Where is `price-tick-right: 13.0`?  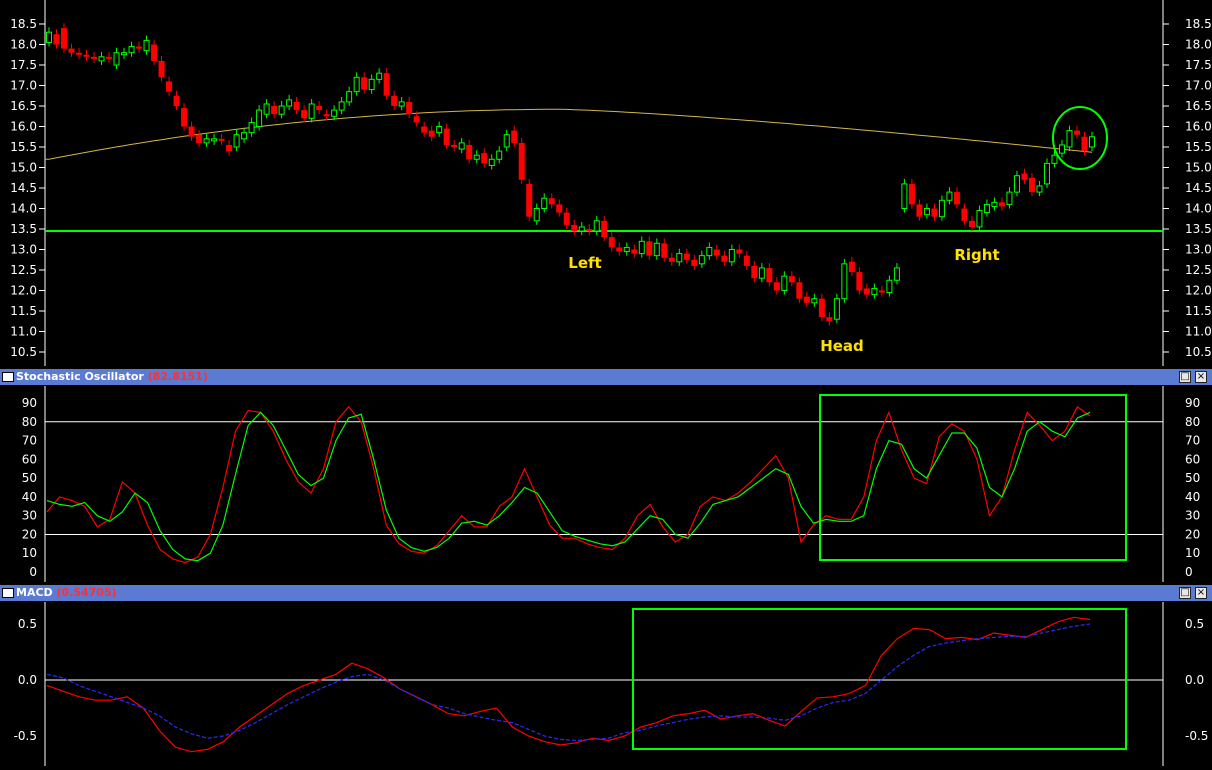
price-tick-right: 13.0 is located at coordinates (1198, 250).